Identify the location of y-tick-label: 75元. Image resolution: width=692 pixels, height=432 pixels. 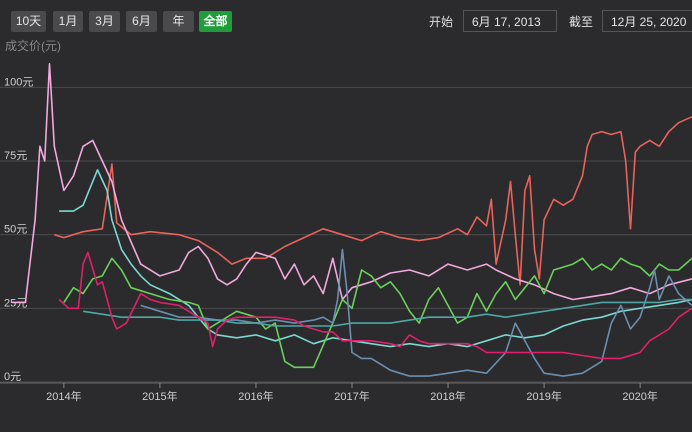
(15, 156).